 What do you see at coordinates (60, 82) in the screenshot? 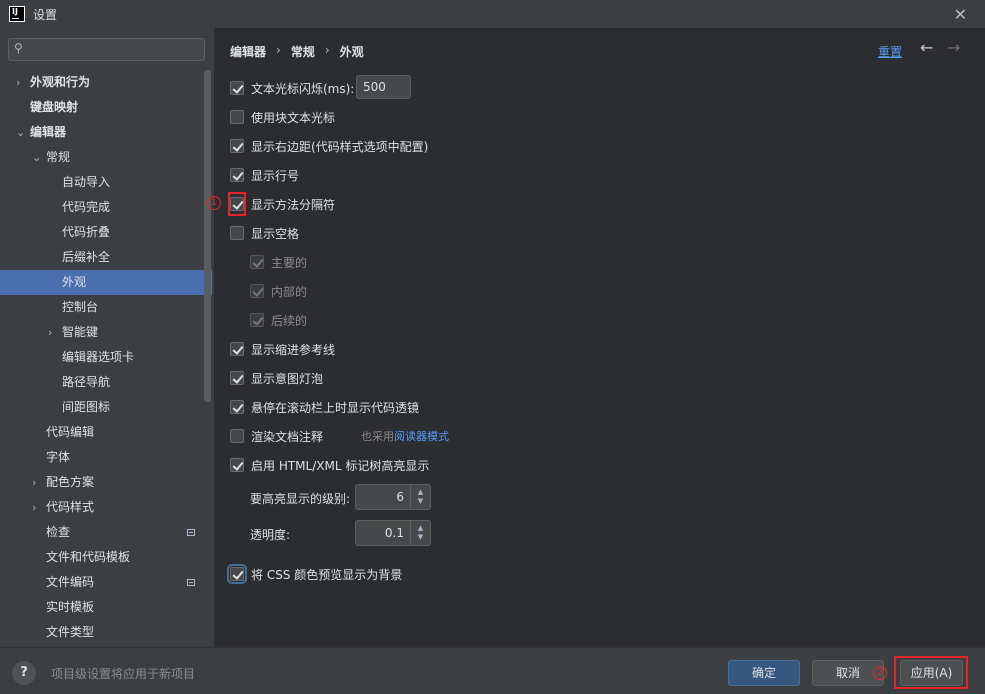
I see `tree-item-label: 外观和行为` at bounding box center [60, 82].